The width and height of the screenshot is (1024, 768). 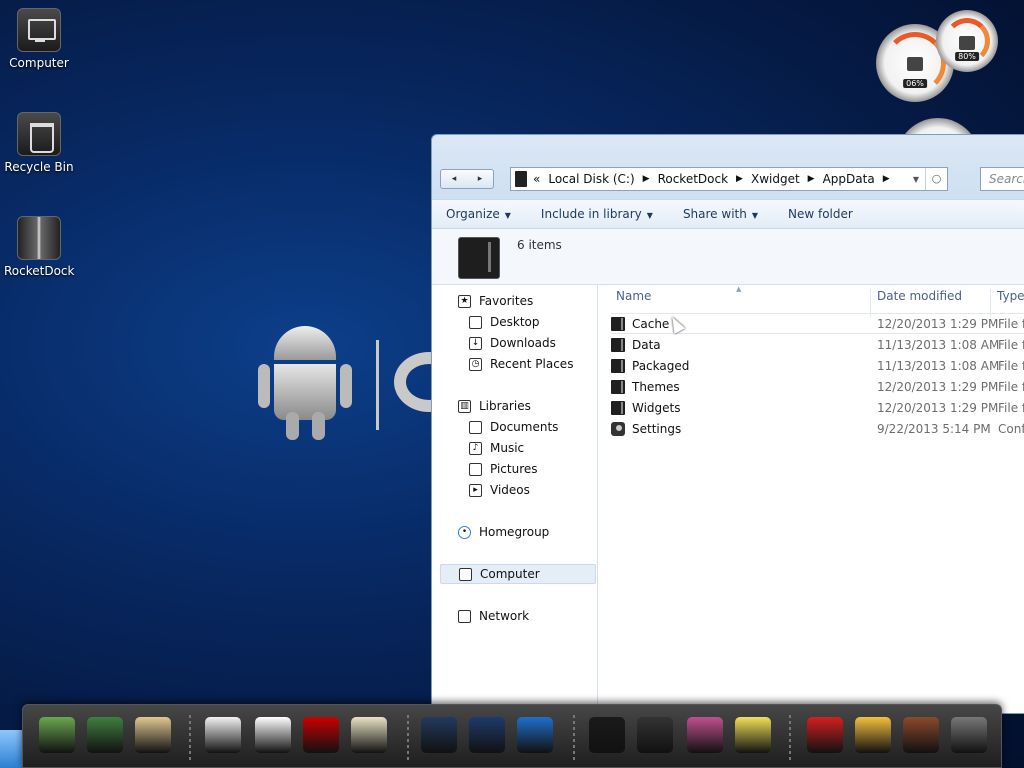 What do you see at coordinates (454, 179) in the screenshot?
I see `back-icon: ◂` at bounding box center [454, 179].